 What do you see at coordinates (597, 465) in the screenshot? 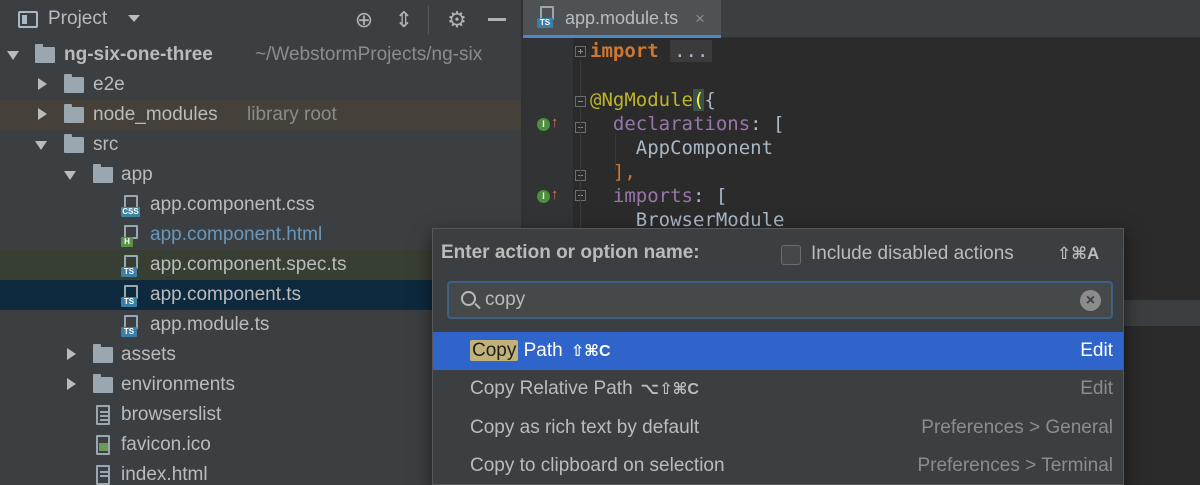
I see `result-item-name: Copy to clipboard on selection` at bounding box center [597, 465].